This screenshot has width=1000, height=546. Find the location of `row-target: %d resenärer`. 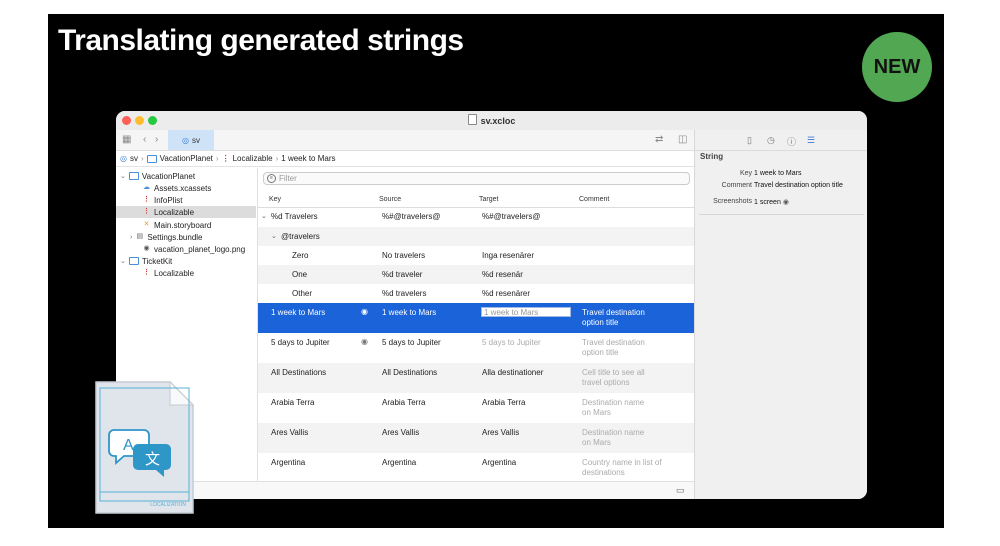

row-target: %d resenärer is located at coordinates (506, 293).